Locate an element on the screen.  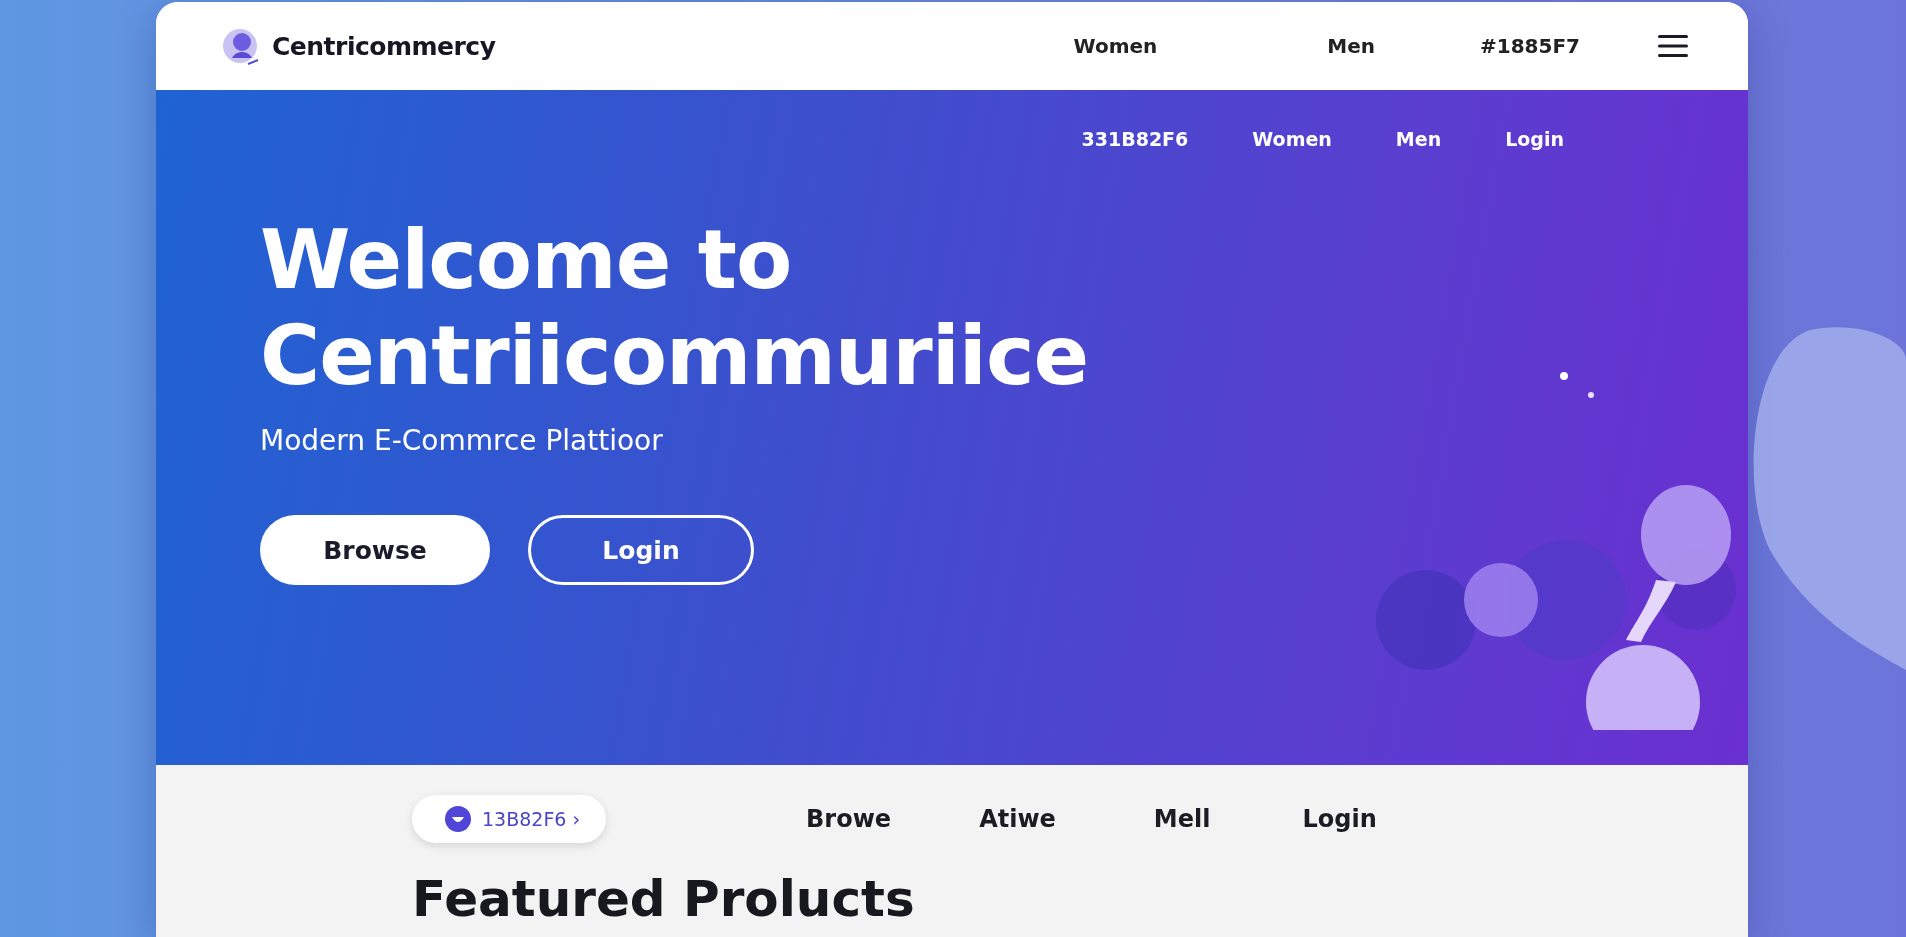
menu-icon is located at coordinates (1673, 46).